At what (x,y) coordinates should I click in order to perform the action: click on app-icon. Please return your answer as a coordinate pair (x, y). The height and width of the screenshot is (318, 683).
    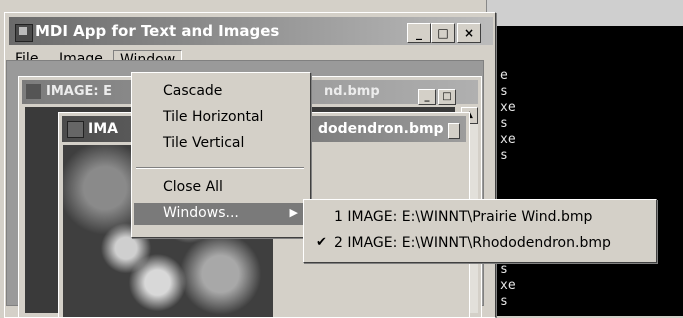
    Looking at the image, I should click on (24, 33).